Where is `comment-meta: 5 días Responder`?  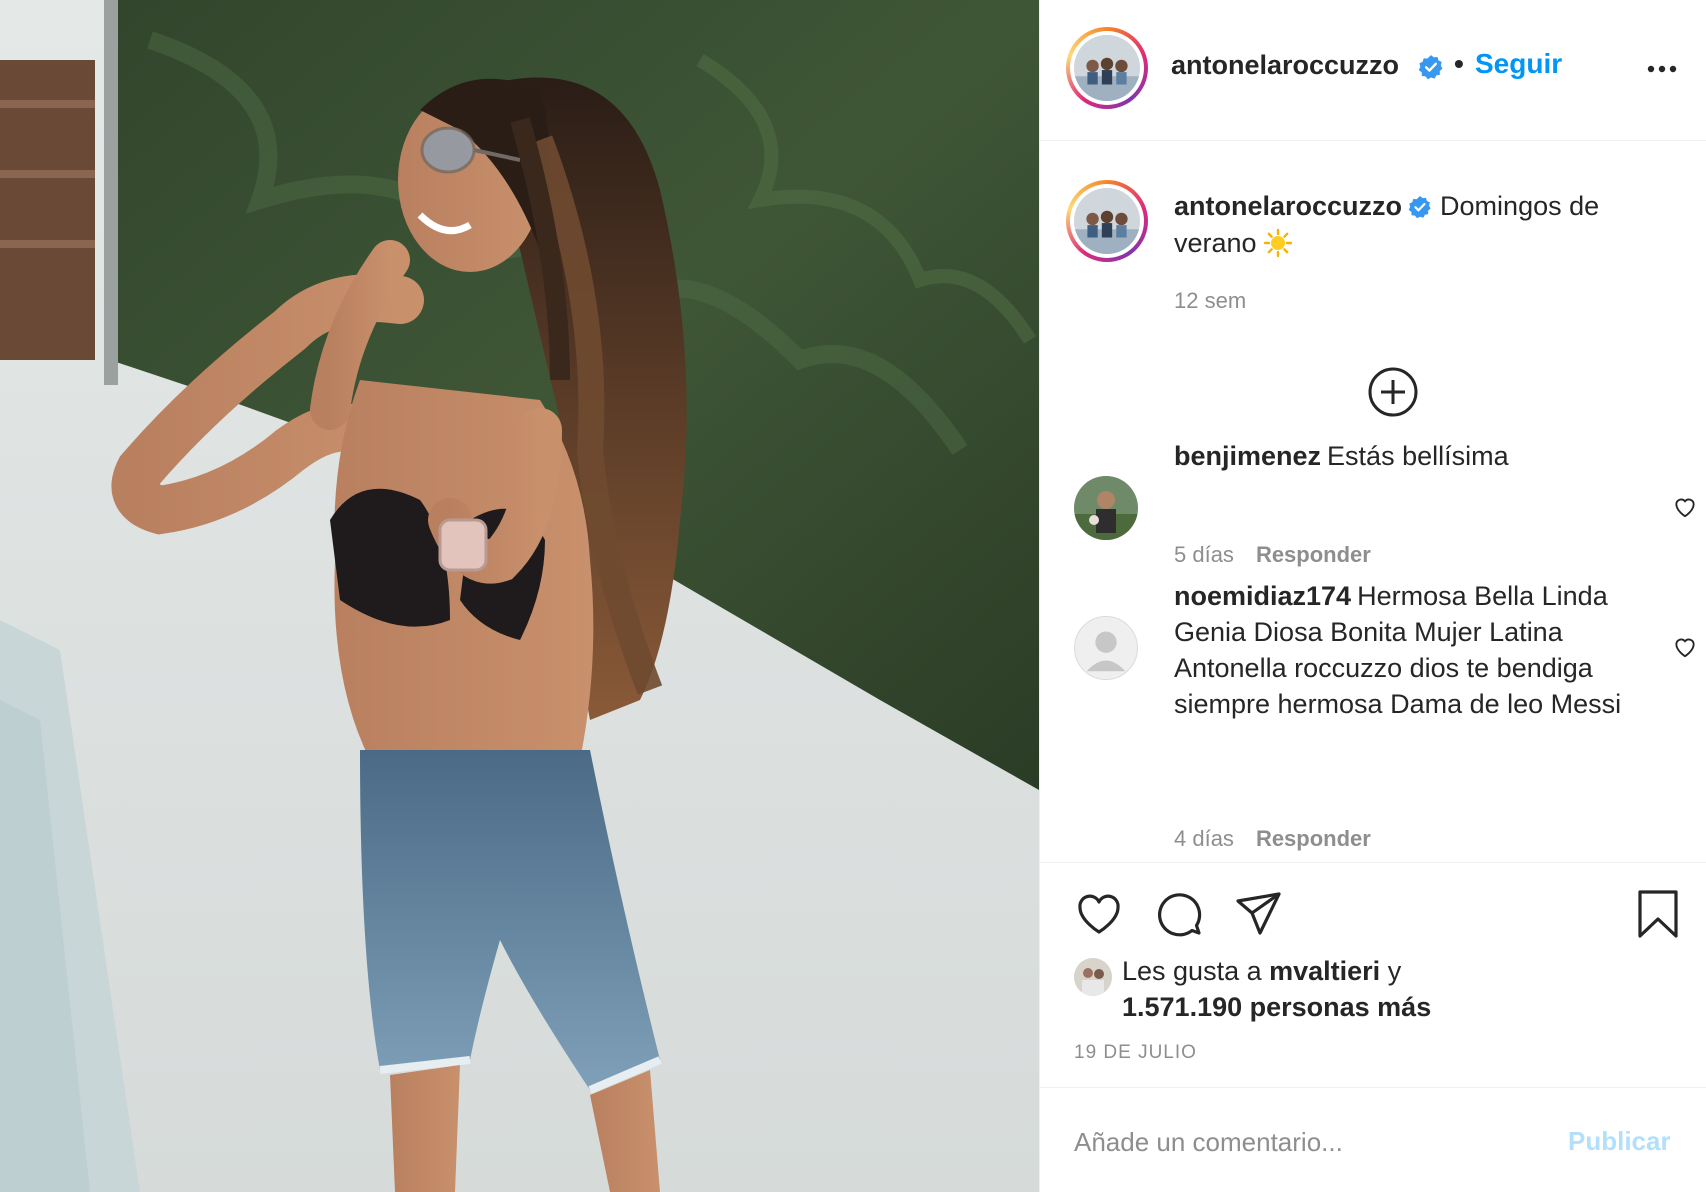 comment-meta: 5 días Responder is located at coordinates (1272, 555).